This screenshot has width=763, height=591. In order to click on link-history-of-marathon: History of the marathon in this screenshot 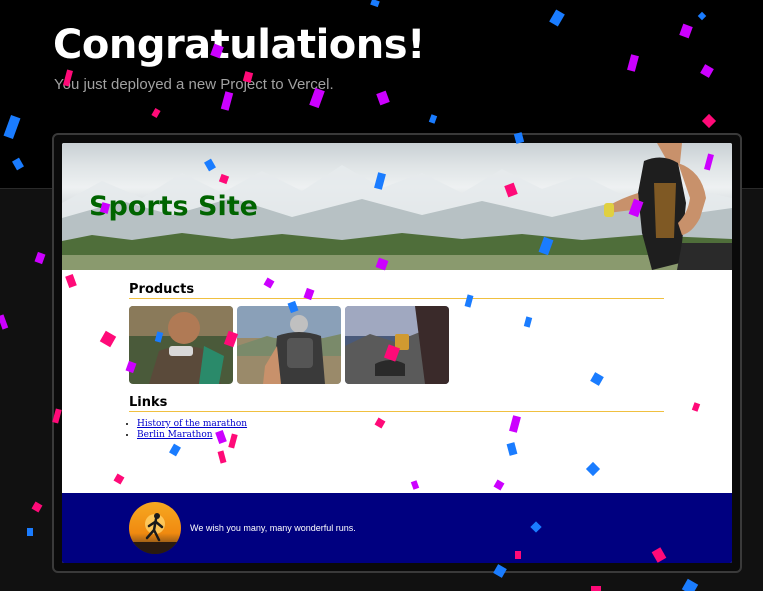, I will do `click(192, 424)`.